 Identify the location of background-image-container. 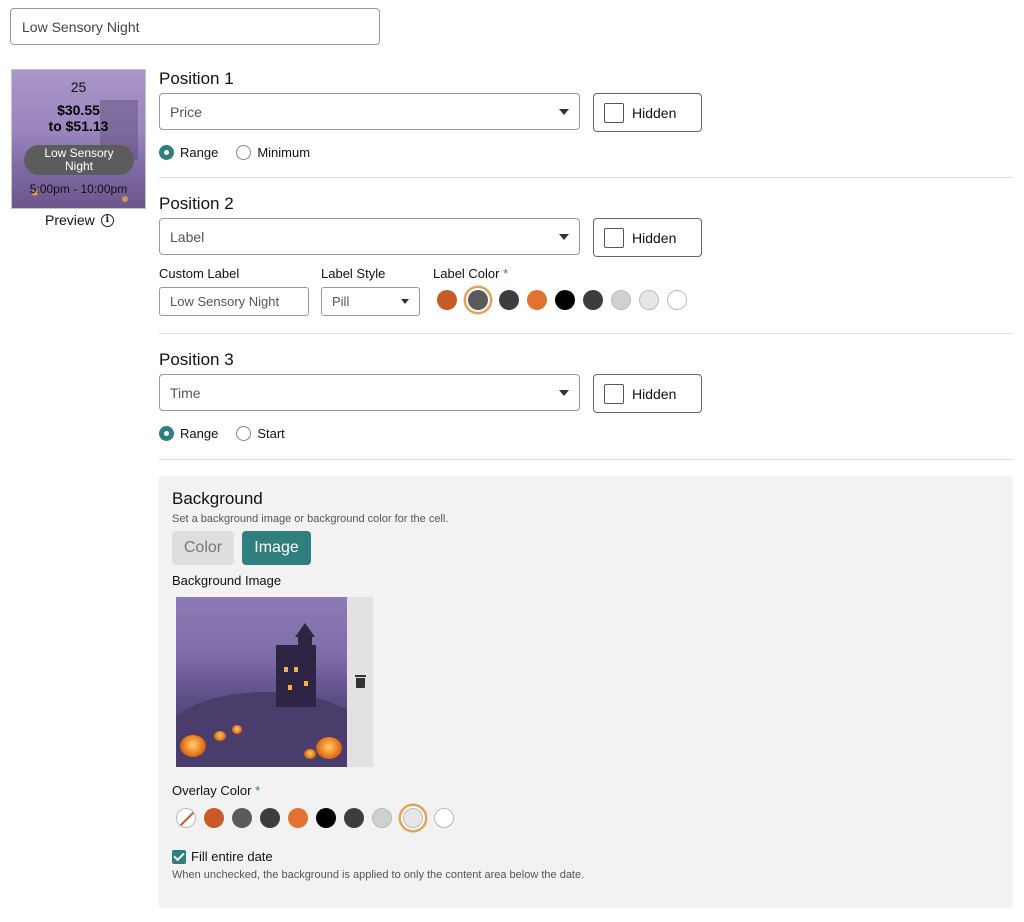
(274, 682).